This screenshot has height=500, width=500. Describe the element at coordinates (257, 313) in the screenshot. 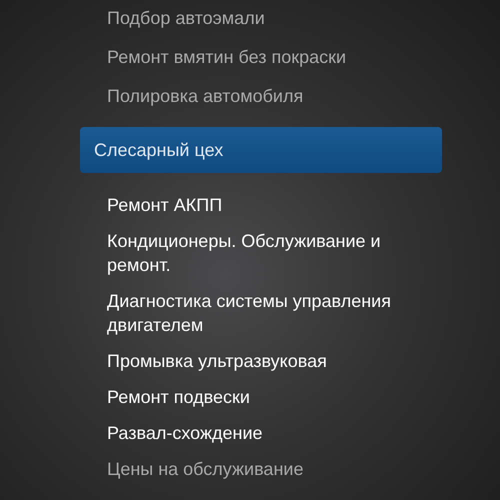

I see `menu-link: Диагностика системы управления двигателем` at that location.